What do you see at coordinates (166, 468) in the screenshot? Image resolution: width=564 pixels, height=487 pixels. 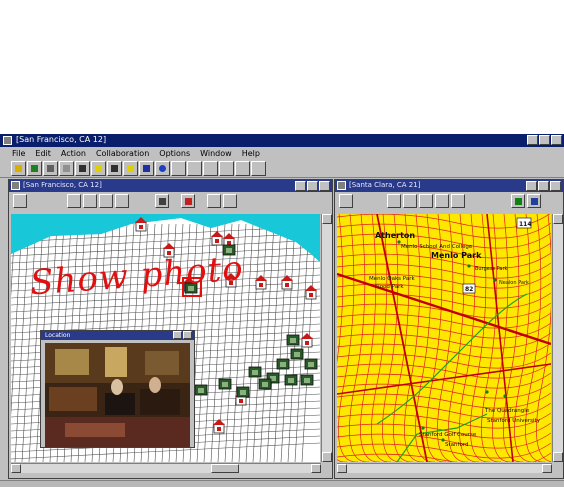 I see `left-horizontal-scrollbar` at bounding box center [166, 468].